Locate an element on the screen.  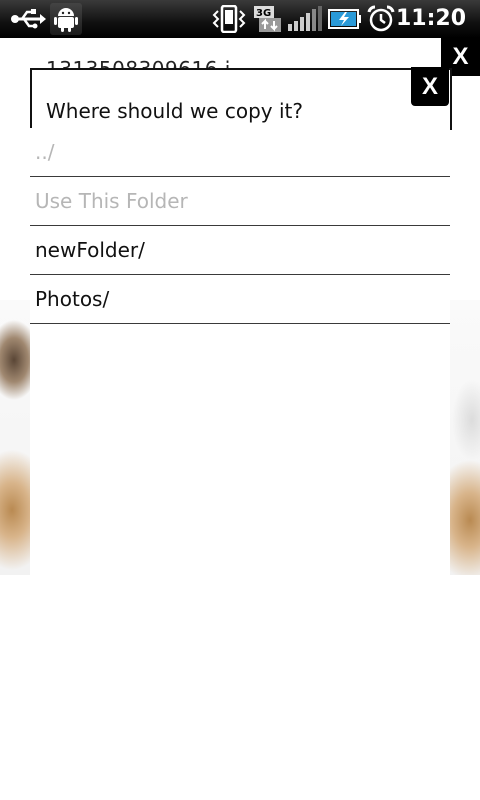
list-item-label: ../ is located at coordinates (45, 152).